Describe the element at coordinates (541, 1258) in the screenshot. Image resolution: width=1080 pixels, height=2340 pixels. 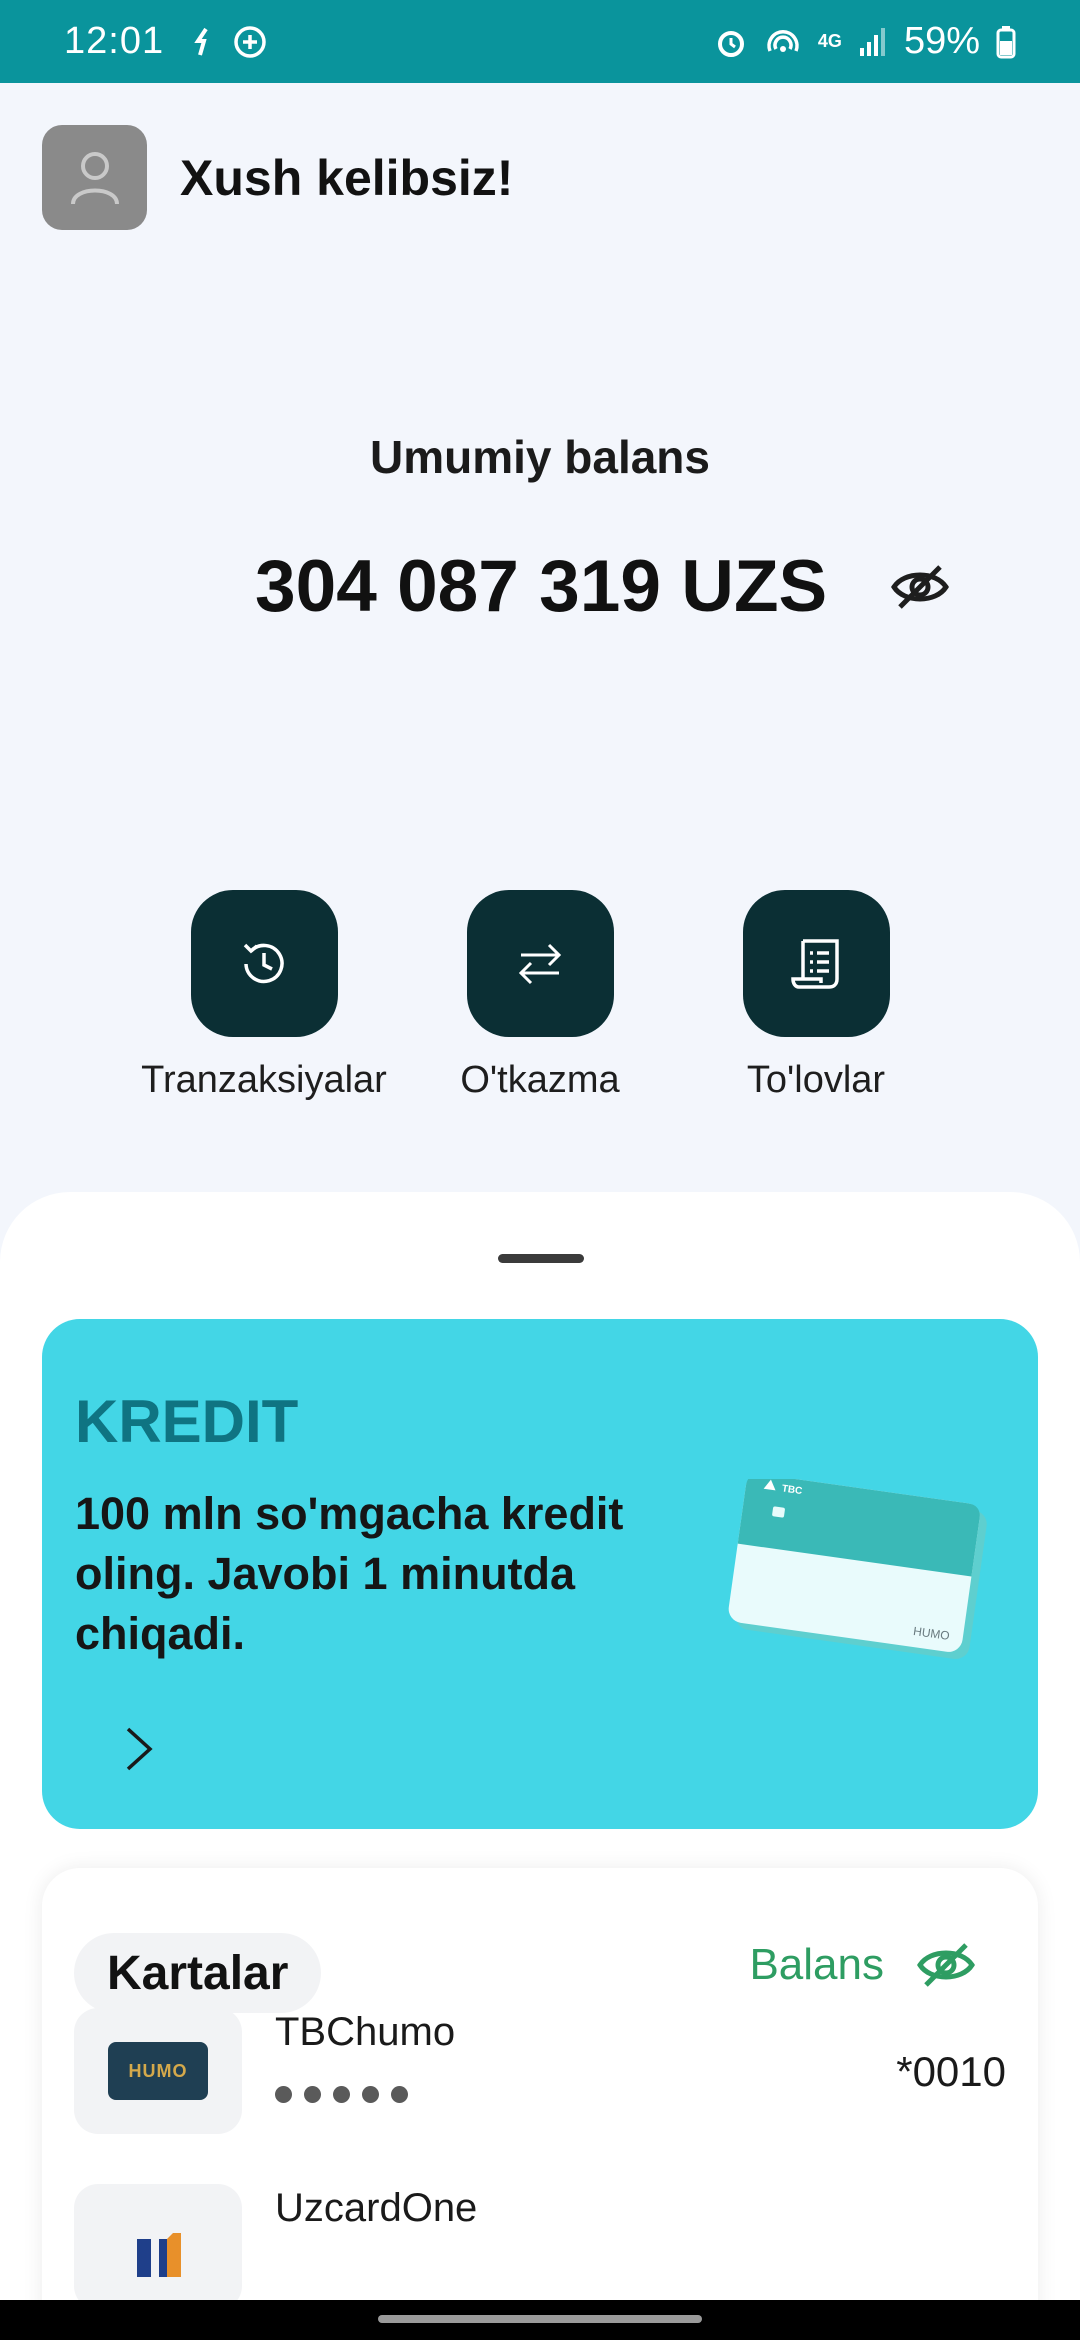
I see `sheet-drag-handle` at that location.